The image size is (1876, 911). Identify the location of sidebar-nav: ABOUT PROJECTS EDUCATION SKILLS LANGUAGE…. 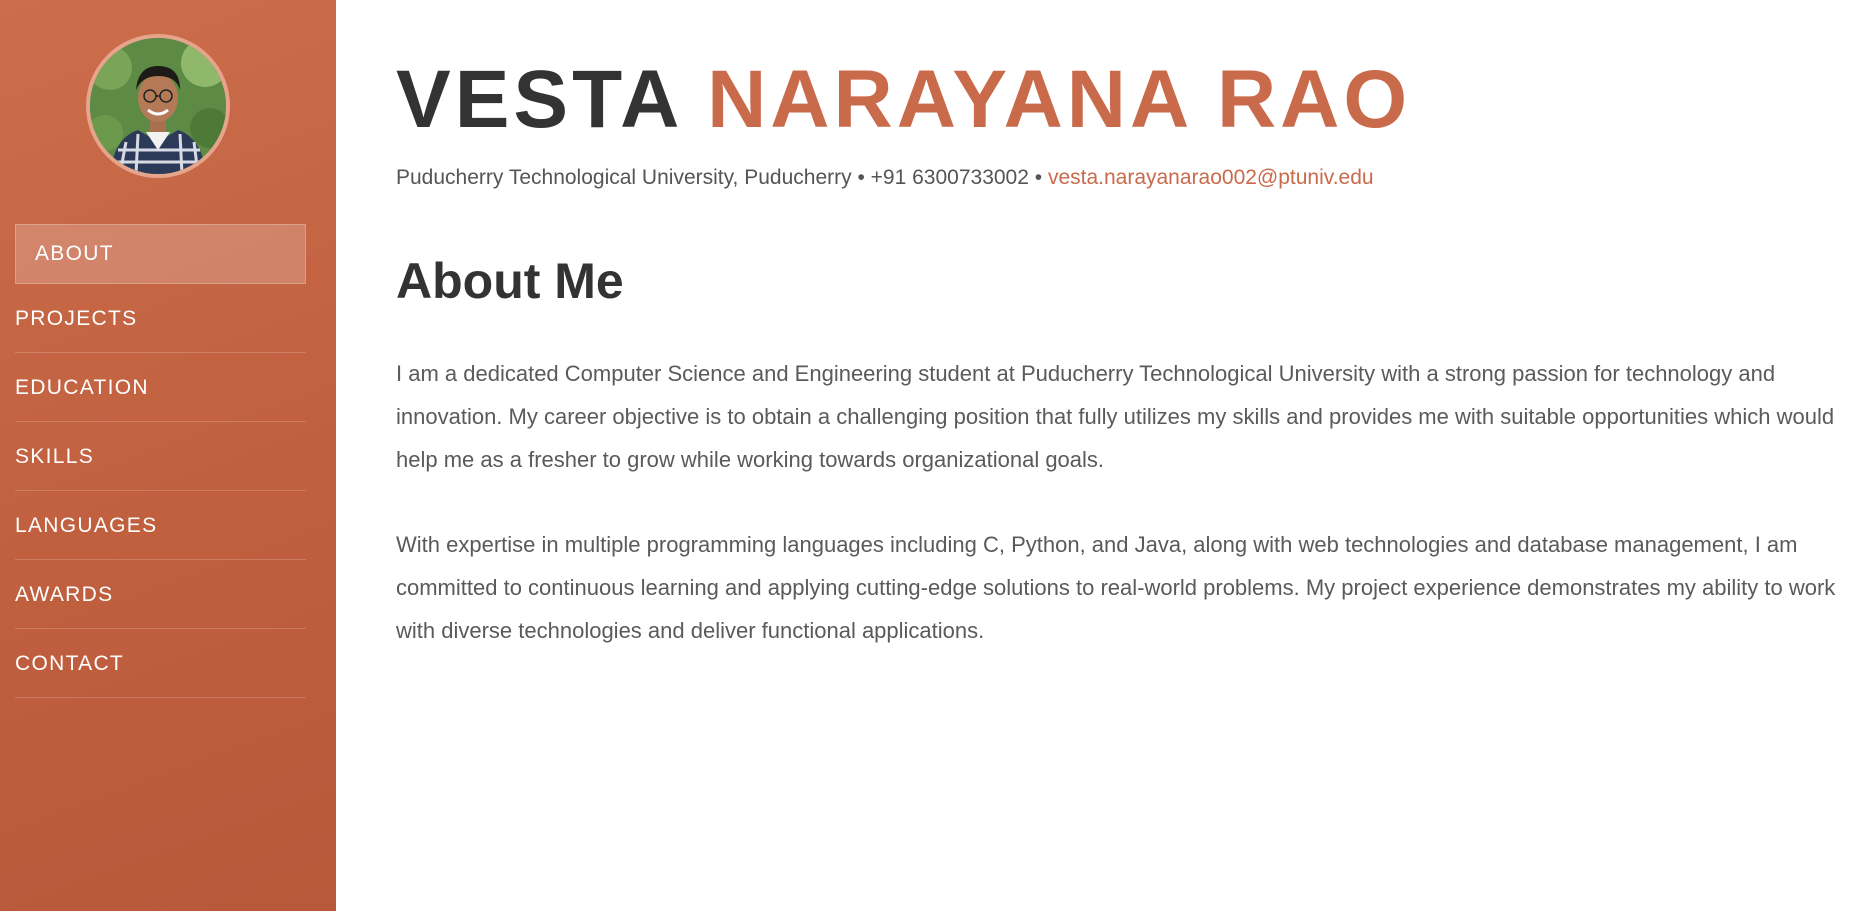
(160, 461).